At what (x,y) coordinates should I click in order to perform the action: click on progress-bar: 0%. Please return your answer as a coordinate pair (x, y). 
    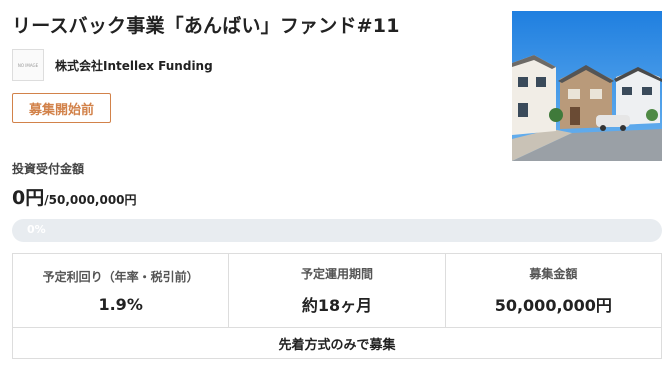
    Looking at the image, I should click on (337, 230).